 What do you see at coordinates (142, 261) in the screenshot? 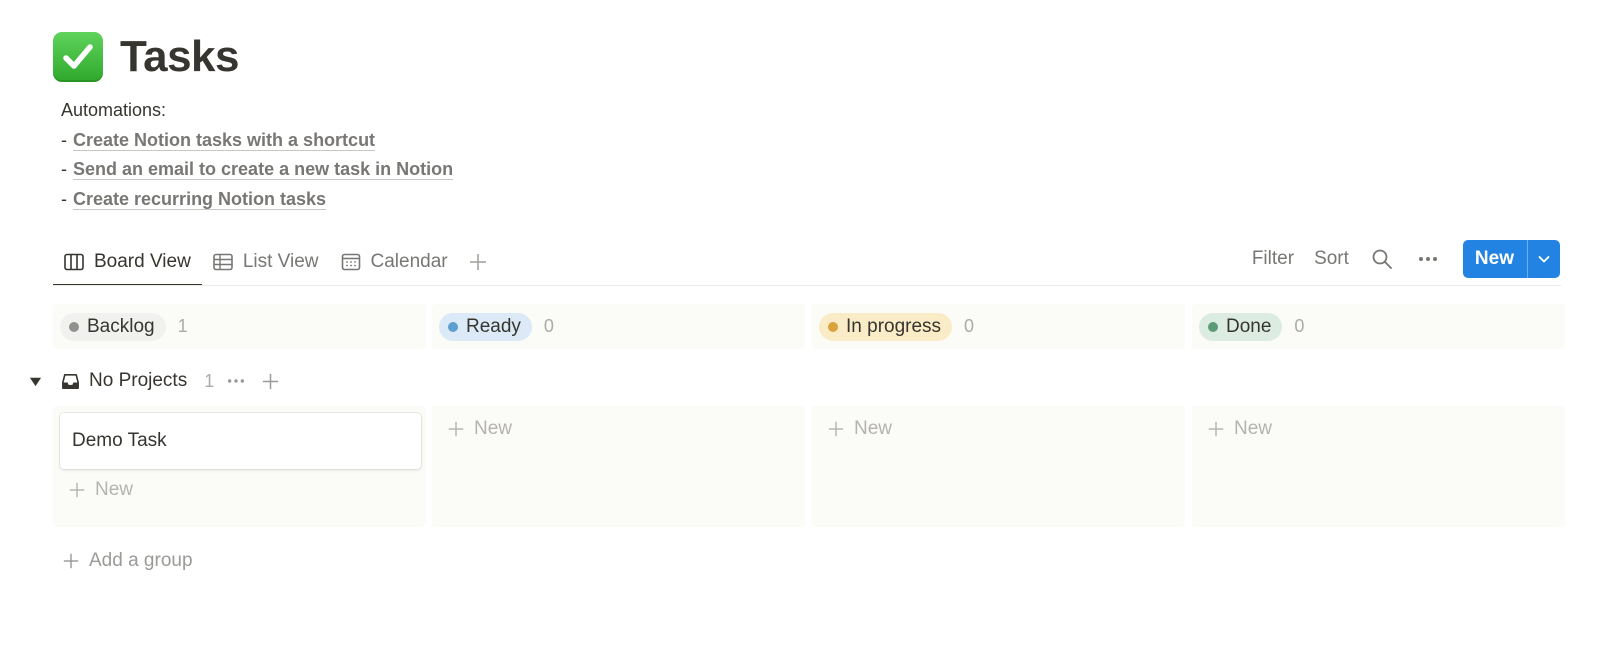
I see `tab-label: Board View` at bounding box center [142, 261].